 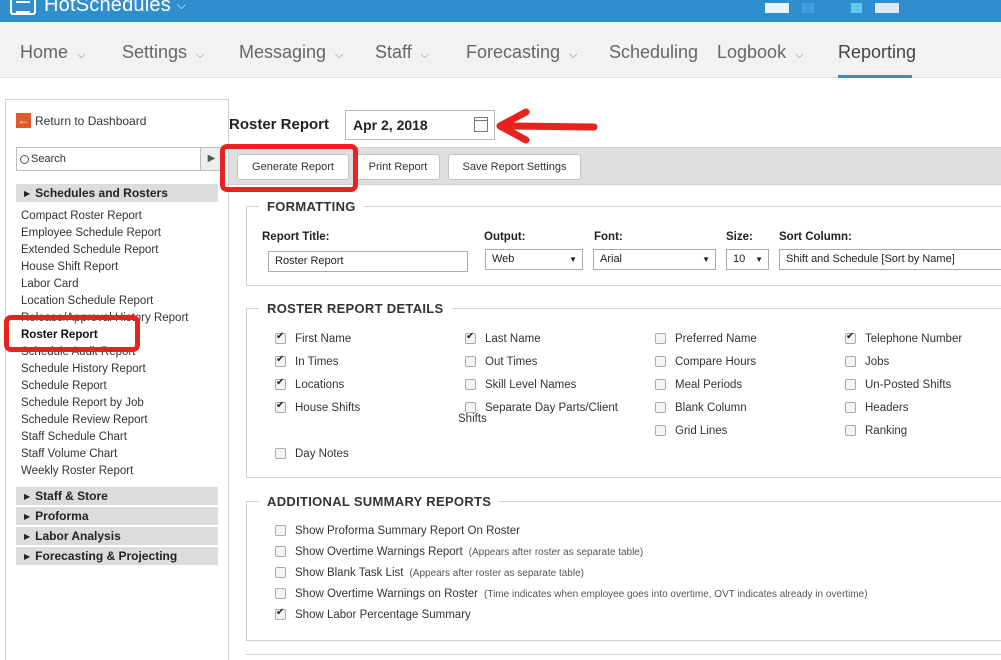 I want to click on nav-home: Home ⌵, so click(x=52, y=52).